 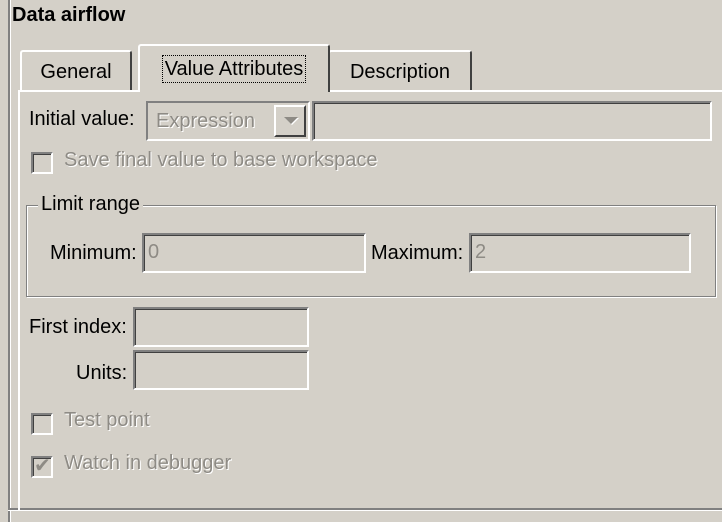 I want to click on tab-value-attributes-label: Value Attributes, so click(x=234, y=69).